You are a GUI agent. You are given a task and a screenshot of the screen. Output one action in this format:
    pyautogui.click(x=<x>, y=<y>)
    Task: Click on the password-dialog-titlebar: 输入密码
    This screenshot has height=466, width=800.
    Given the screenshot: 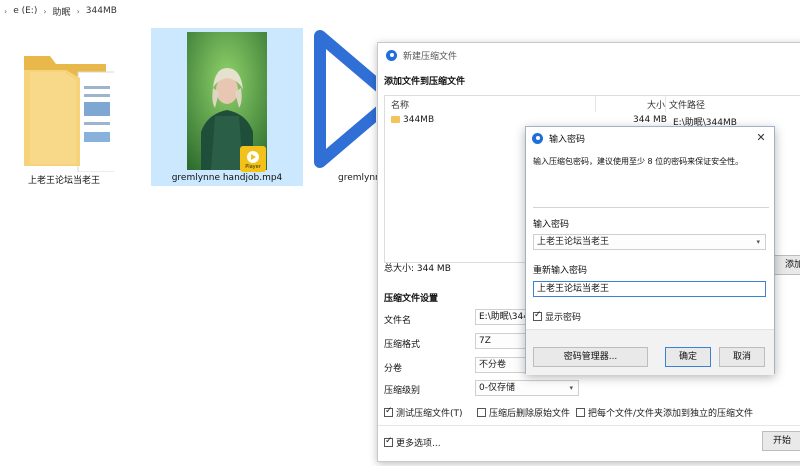 What is the action you would take?
    pyautogui.click(x=650, y=138)
    